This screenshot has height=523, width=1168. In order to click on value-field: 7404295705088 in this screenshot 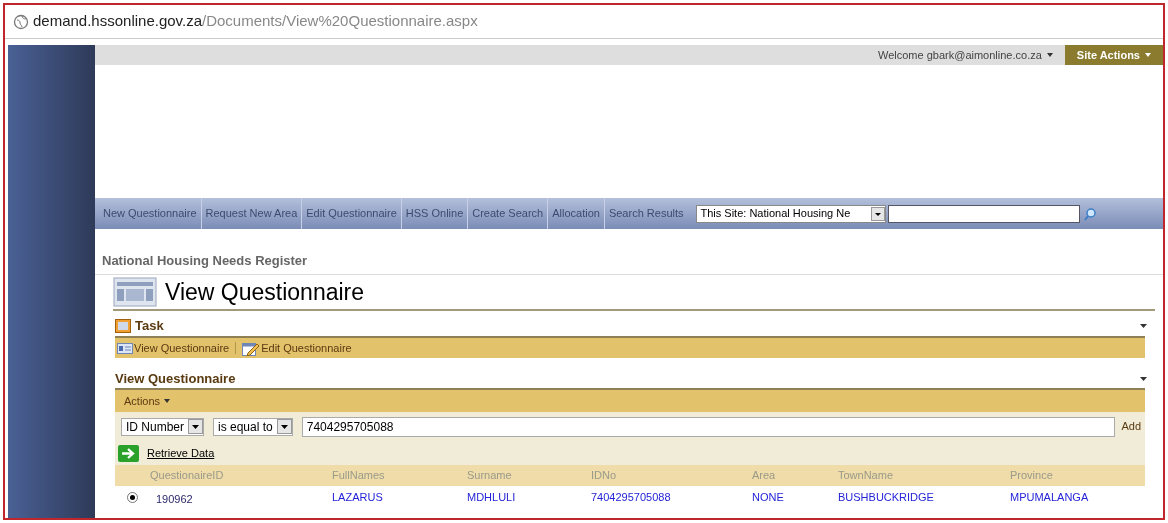, I will do `click(708, 426)`.